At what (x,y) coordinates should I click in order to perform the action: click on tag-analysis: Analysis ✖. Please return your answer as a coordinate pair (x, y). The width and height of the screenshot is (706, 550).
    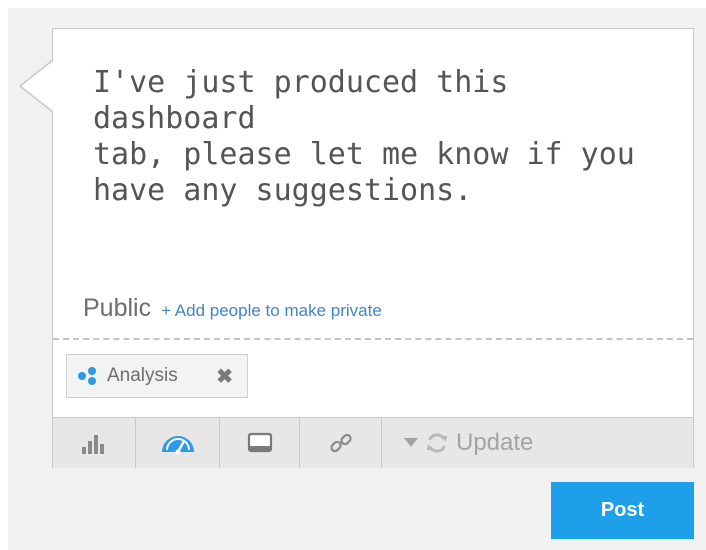
    Looking at the image, I should click on (157, 376).